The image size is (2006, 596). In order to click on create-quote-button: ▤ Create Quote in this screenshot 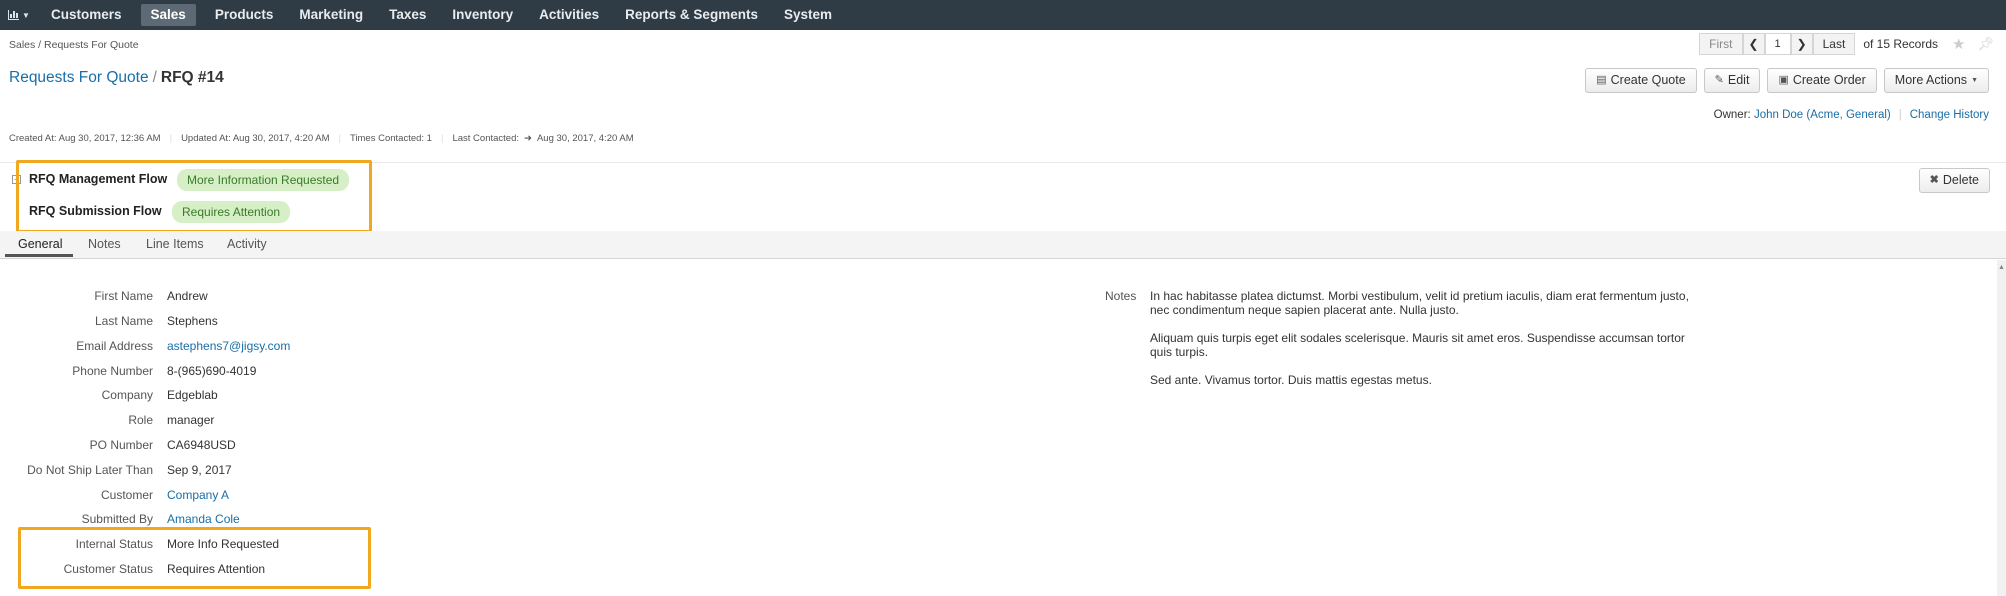, I will do `click(1641, 80)`.